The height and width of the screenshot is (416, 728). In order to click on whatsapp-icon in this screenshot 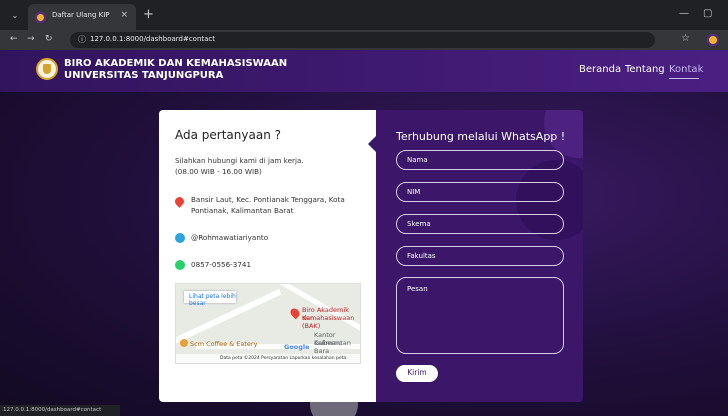, I will do `click(180, 265)`.